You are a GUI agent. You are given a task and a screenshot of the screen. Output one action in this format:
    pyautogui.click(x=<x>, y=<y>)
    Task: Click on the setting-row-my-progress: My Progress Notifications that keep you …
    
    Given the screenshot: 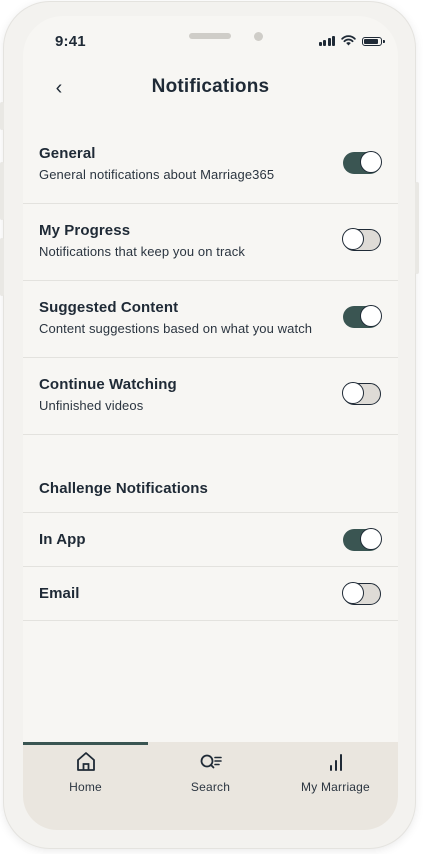 What is the action you would take?
    pyautogui.click(x=210, y=242)
    